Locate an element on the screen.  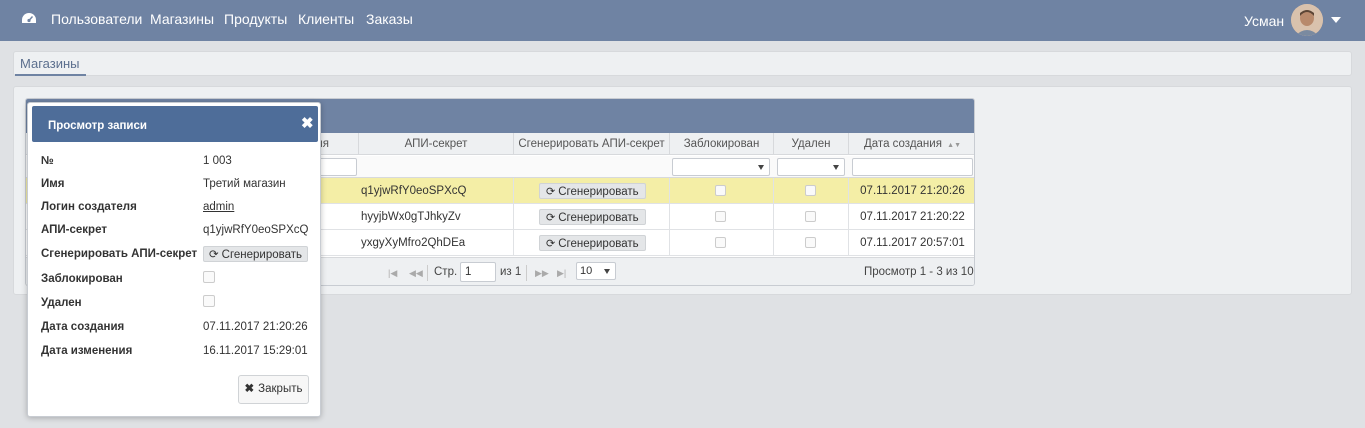
dialog-title: Просмотр записи is located at coordinates (97, 126).